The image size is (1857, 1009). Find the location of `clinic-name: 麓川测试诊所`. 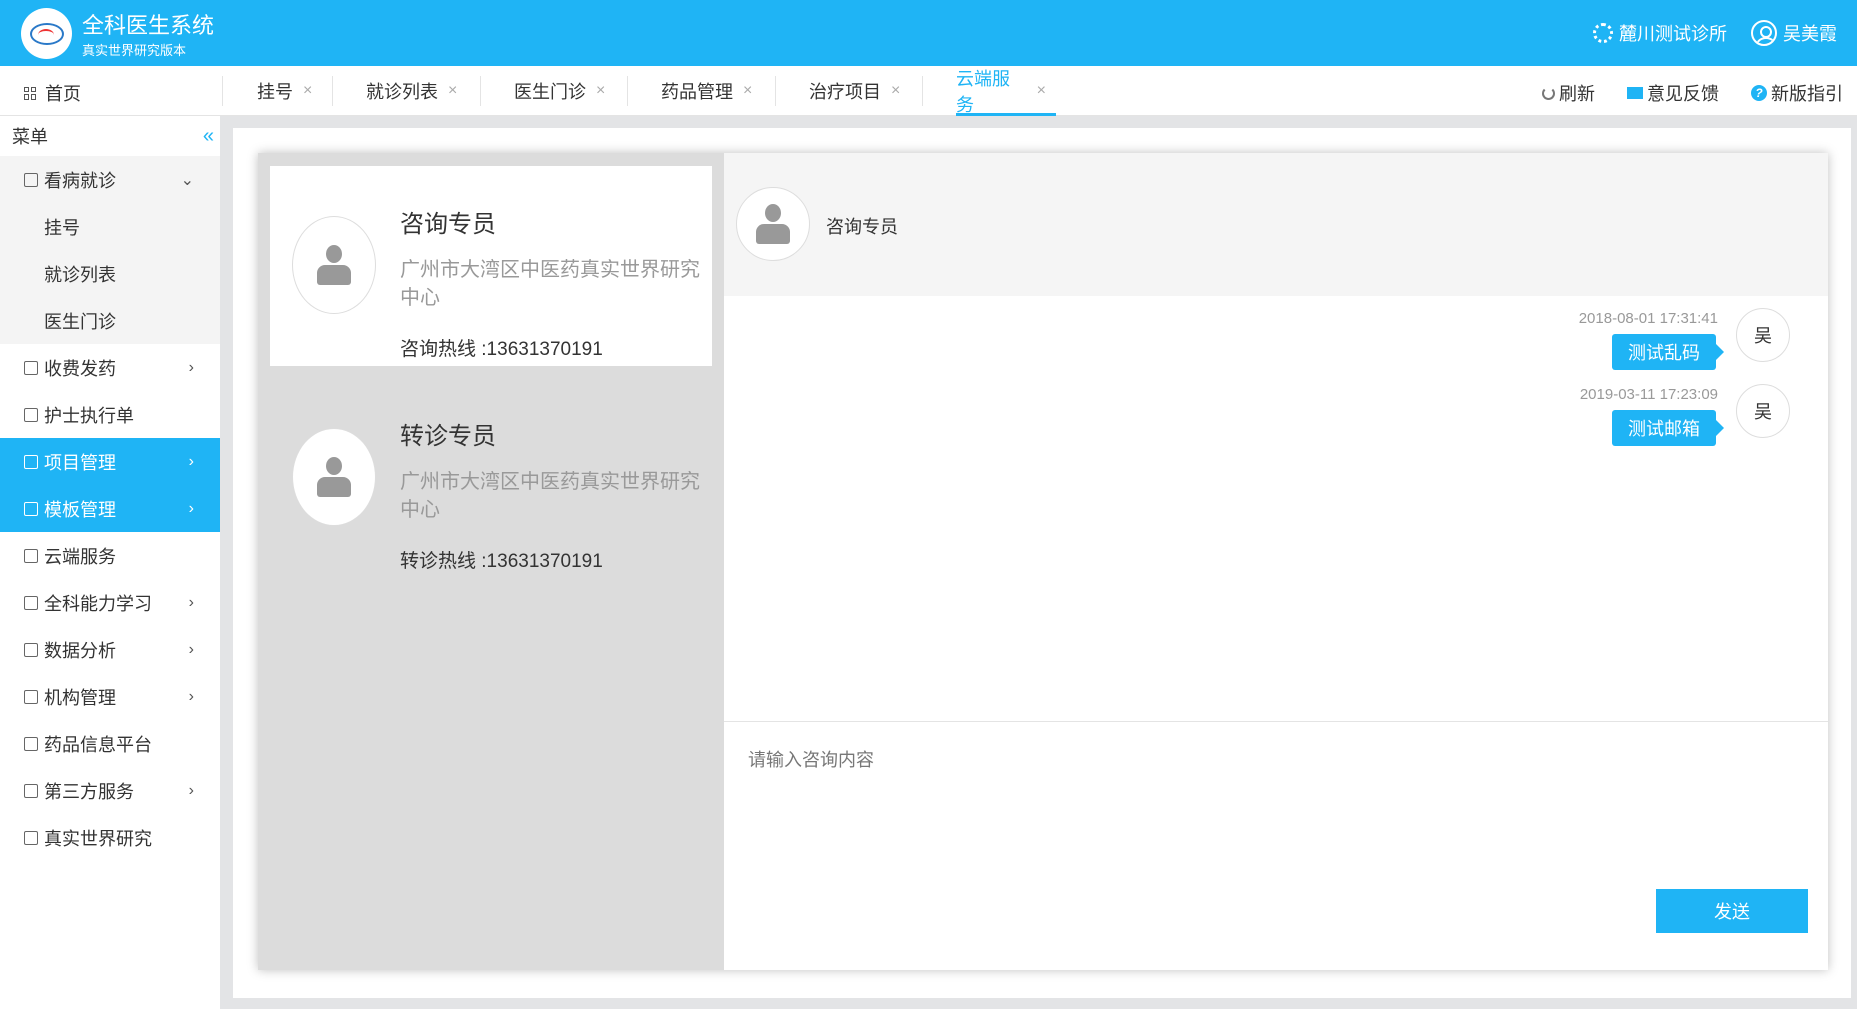

clinic-name: 麓川测试诊所 is located at coordinates (1673, 34).